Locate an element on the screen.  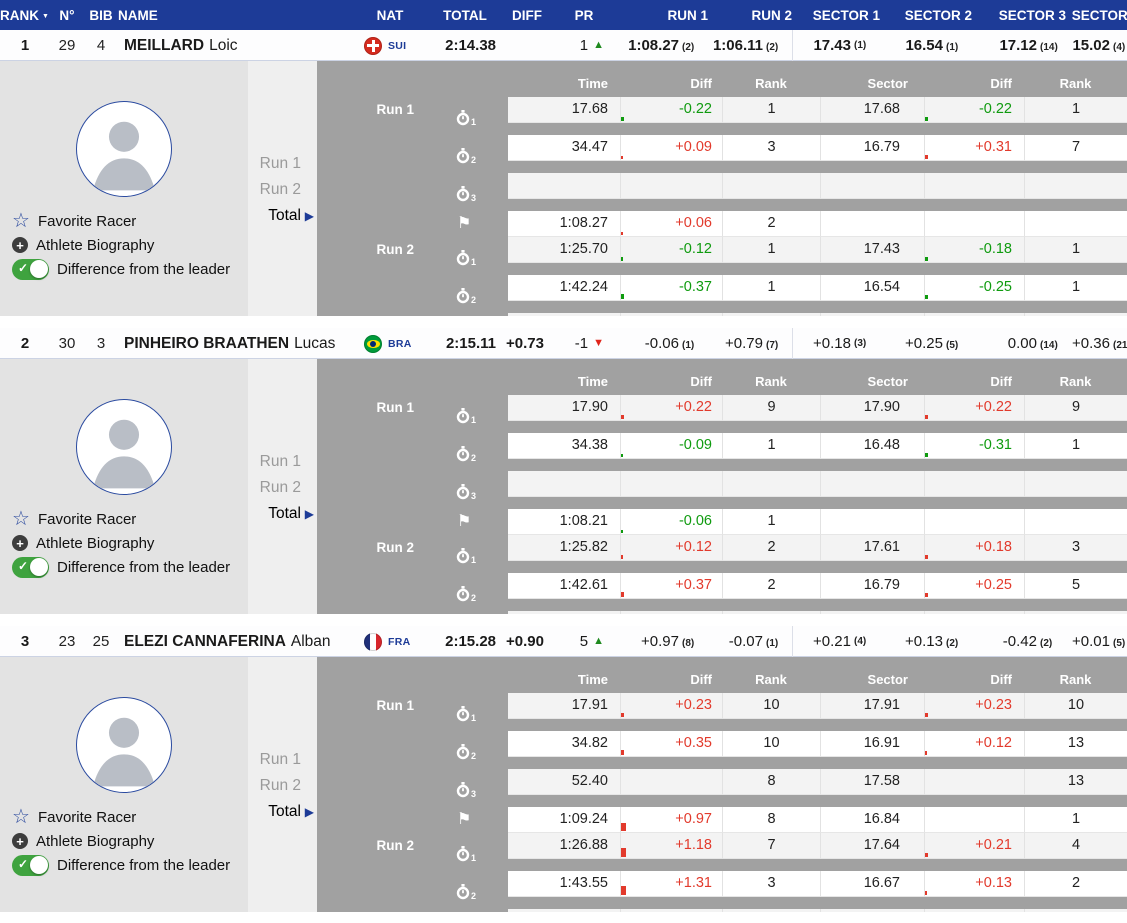
bib-cell: 3 is located at coordinates (101, 343).